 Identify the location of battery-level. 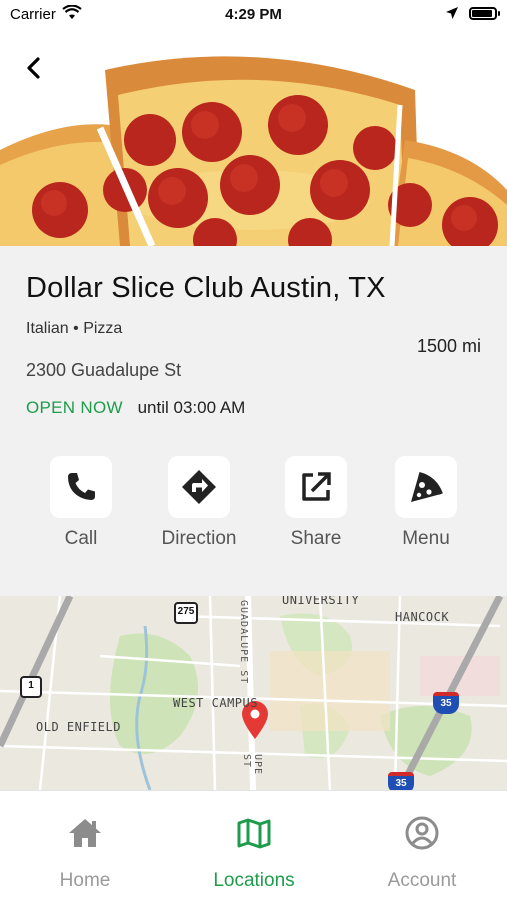
(482, 13).